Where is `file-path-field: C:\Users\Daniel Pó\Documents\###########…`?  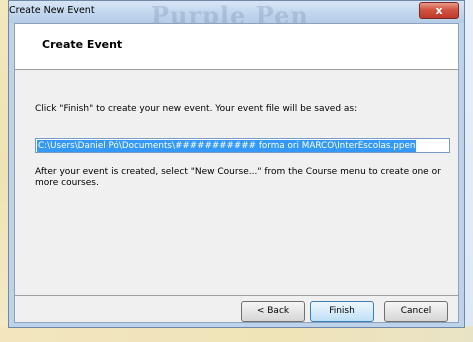
file-path-field: C:\Users\Daniel Pó\Documents\###########… is located at coordinates (242, 145).